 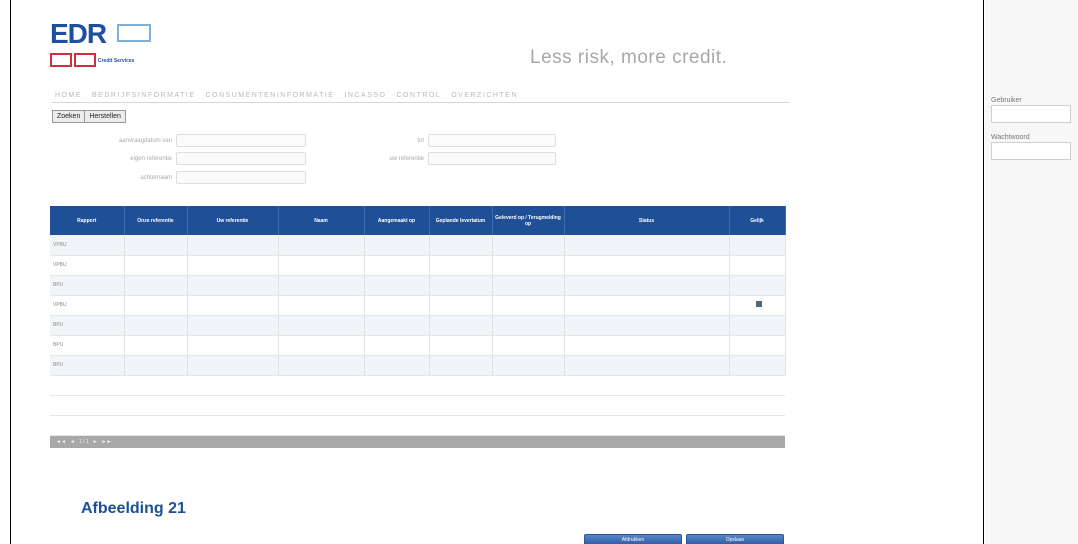 I want to click on right-panel-label-1: Gebruiker, so click(x=1006, y=100).